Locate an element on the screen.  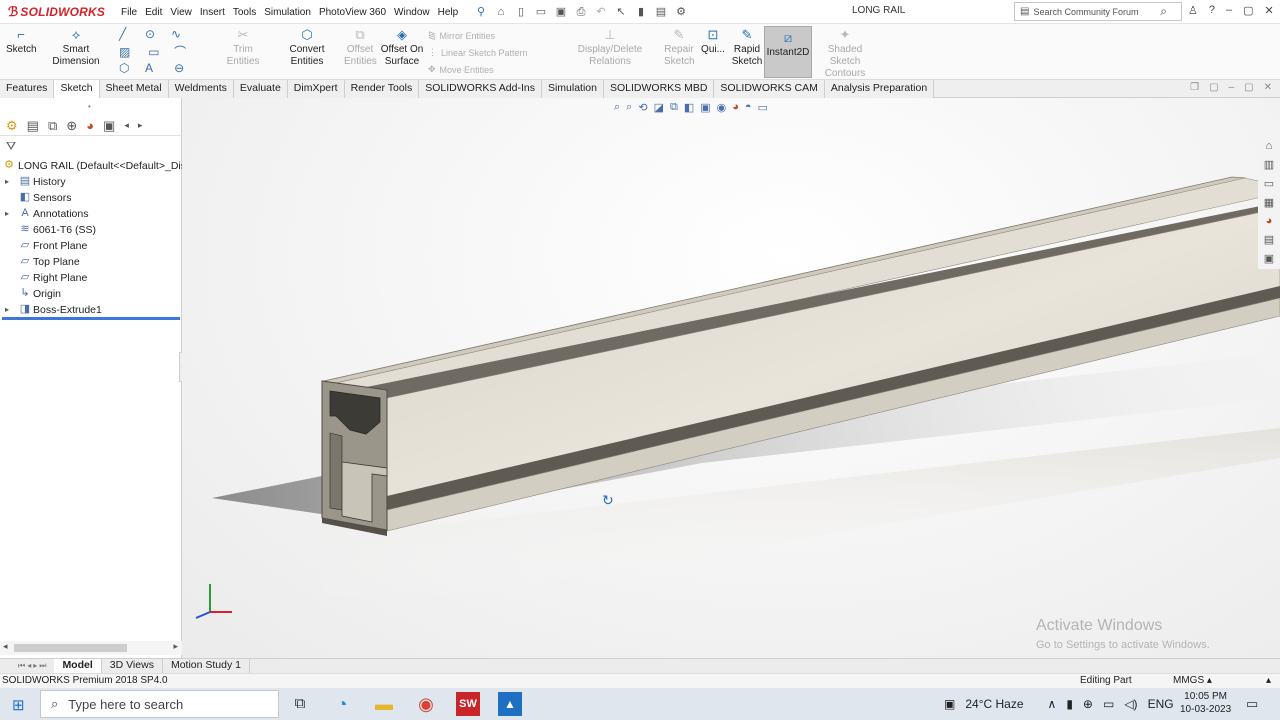
tree-item-front-plane: ▱ Front Plane is located at coordinates (91, 246).